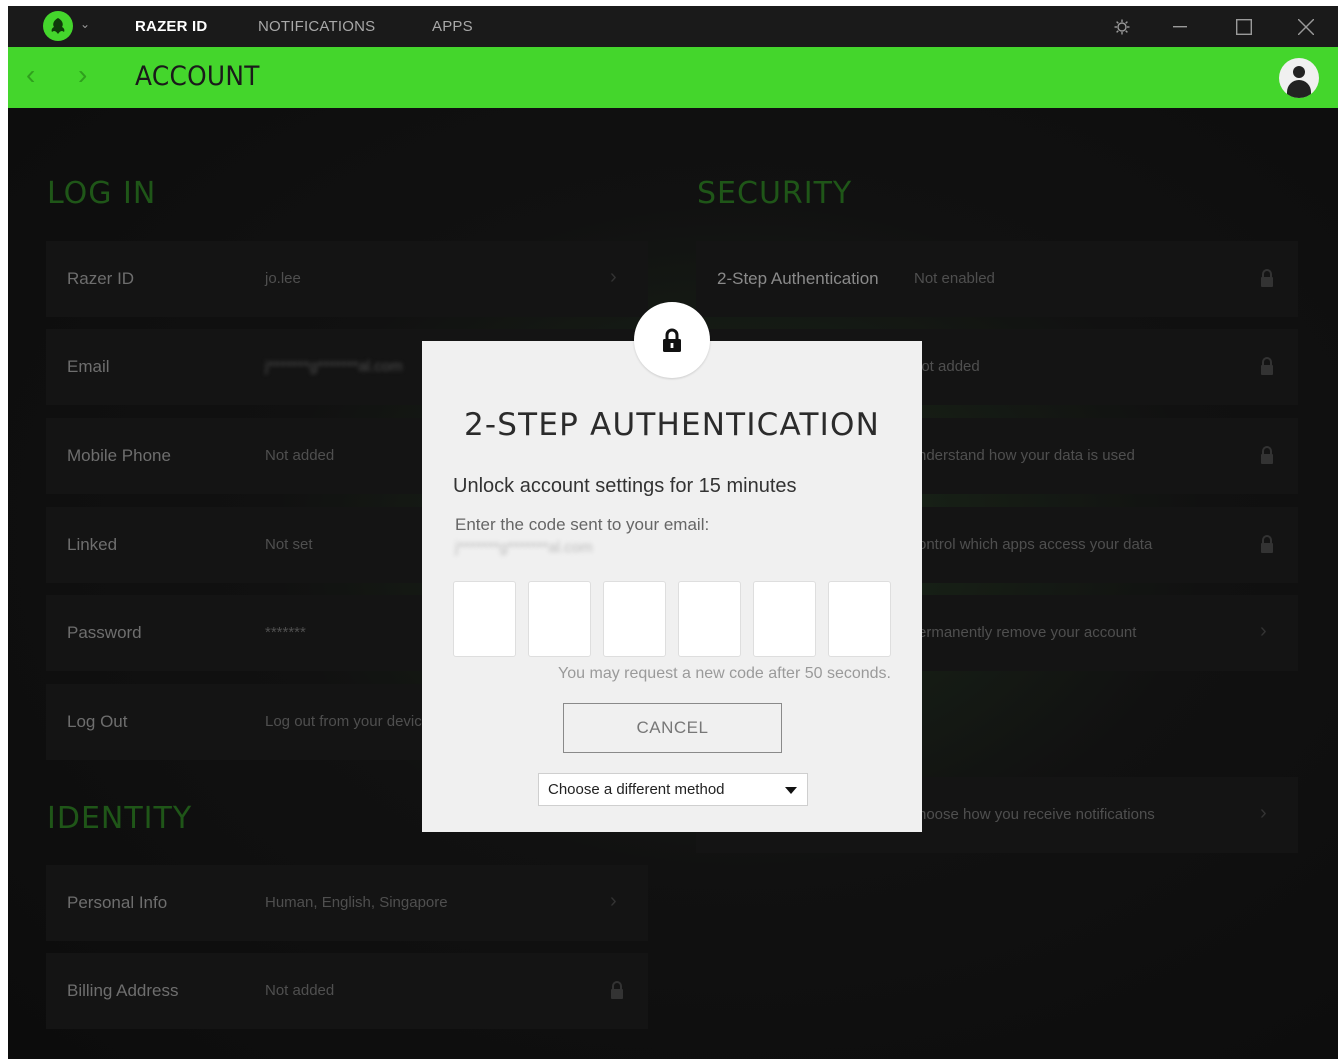 This screenshot has height=1059, width=1338. I want to click on row-label: Linked, so click(92, 544).